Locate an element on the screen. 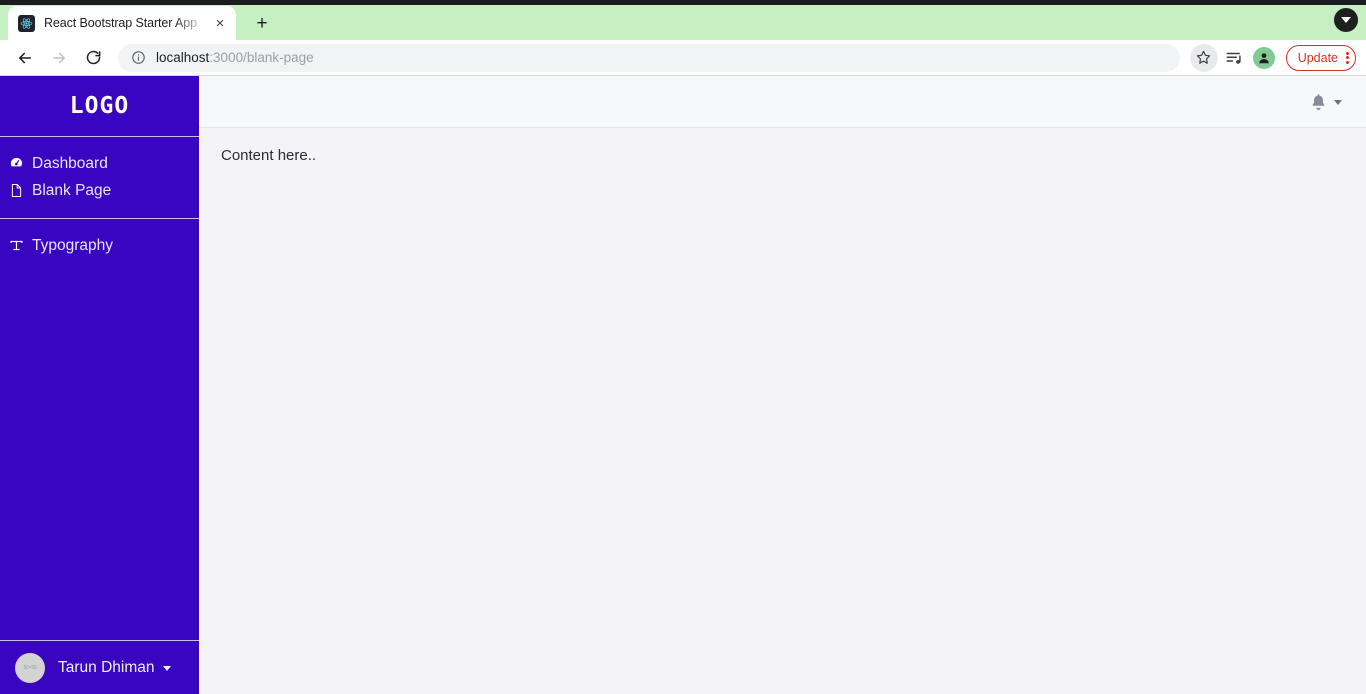 Image resolution: width=1366 pixels, height=694 pixels. avatar-placeholder-text: 50×50 is located at coordinates (30, 667).